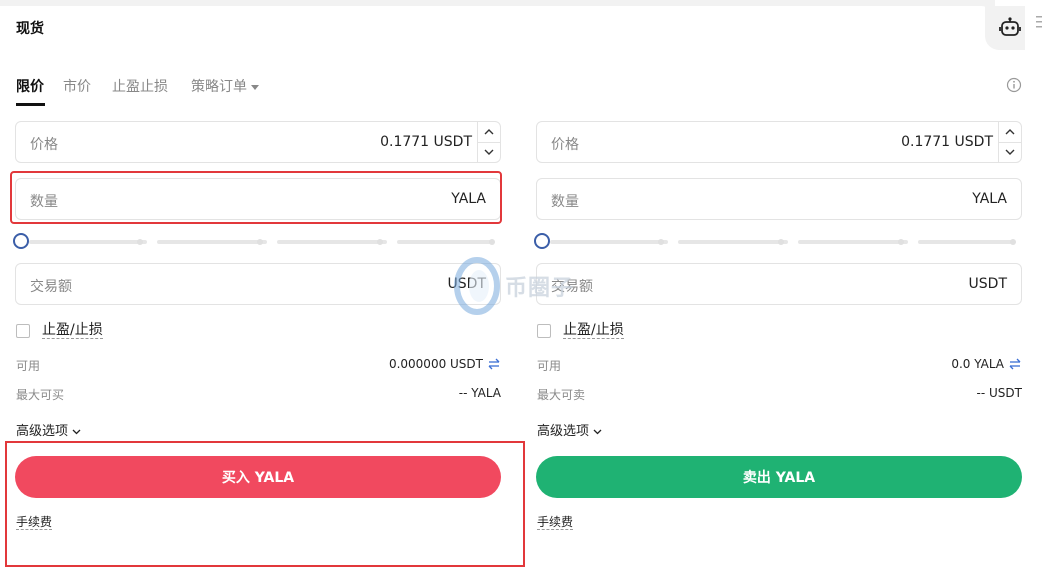  What do you see at coordinates (776, 242) in the screenshot?
I see `sell-percent-slider` at bounding box center [776, 242].